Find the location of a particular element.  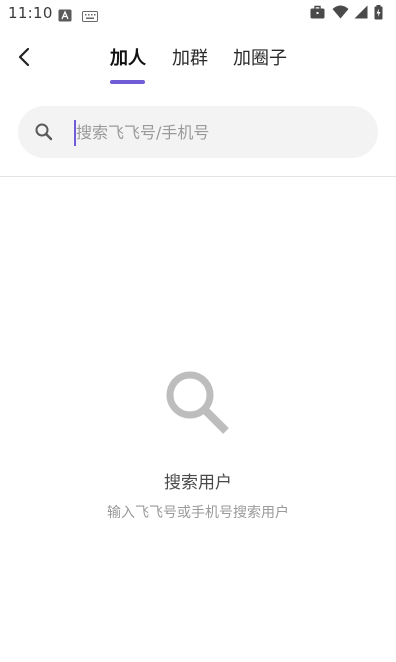

search-input is located at coordinates (216, 132).